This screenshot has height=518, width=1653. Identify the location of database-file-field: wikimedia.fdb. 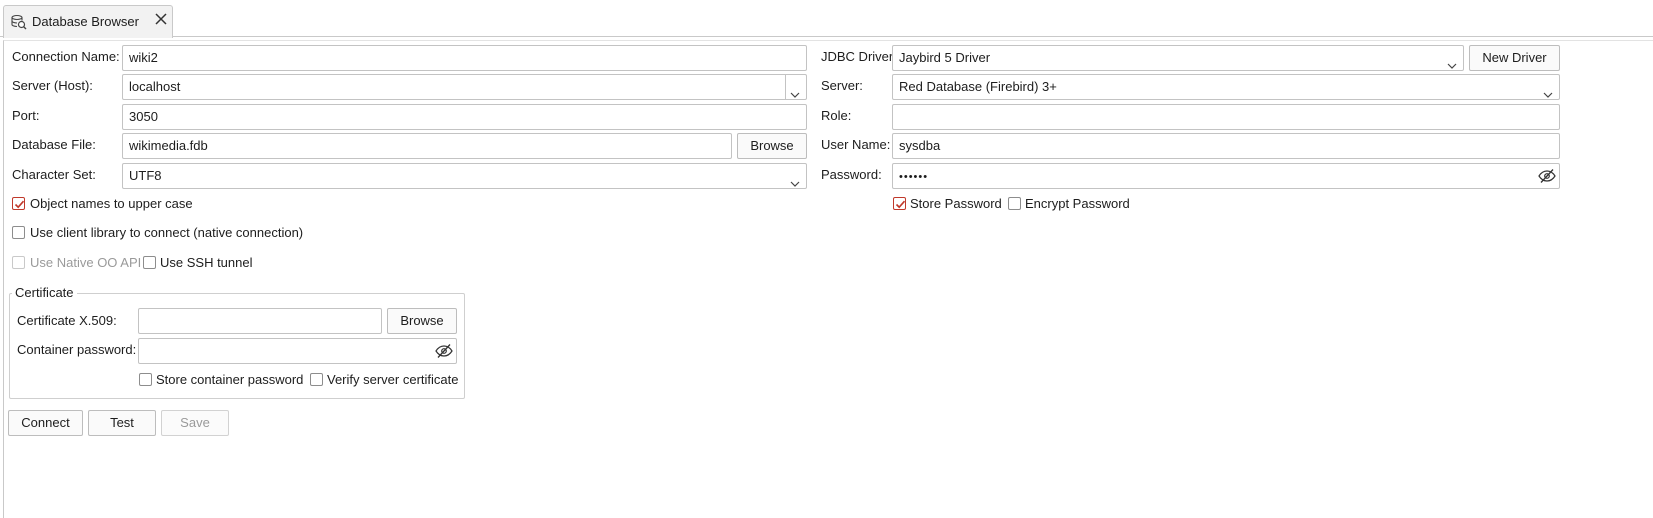
(427, 146).